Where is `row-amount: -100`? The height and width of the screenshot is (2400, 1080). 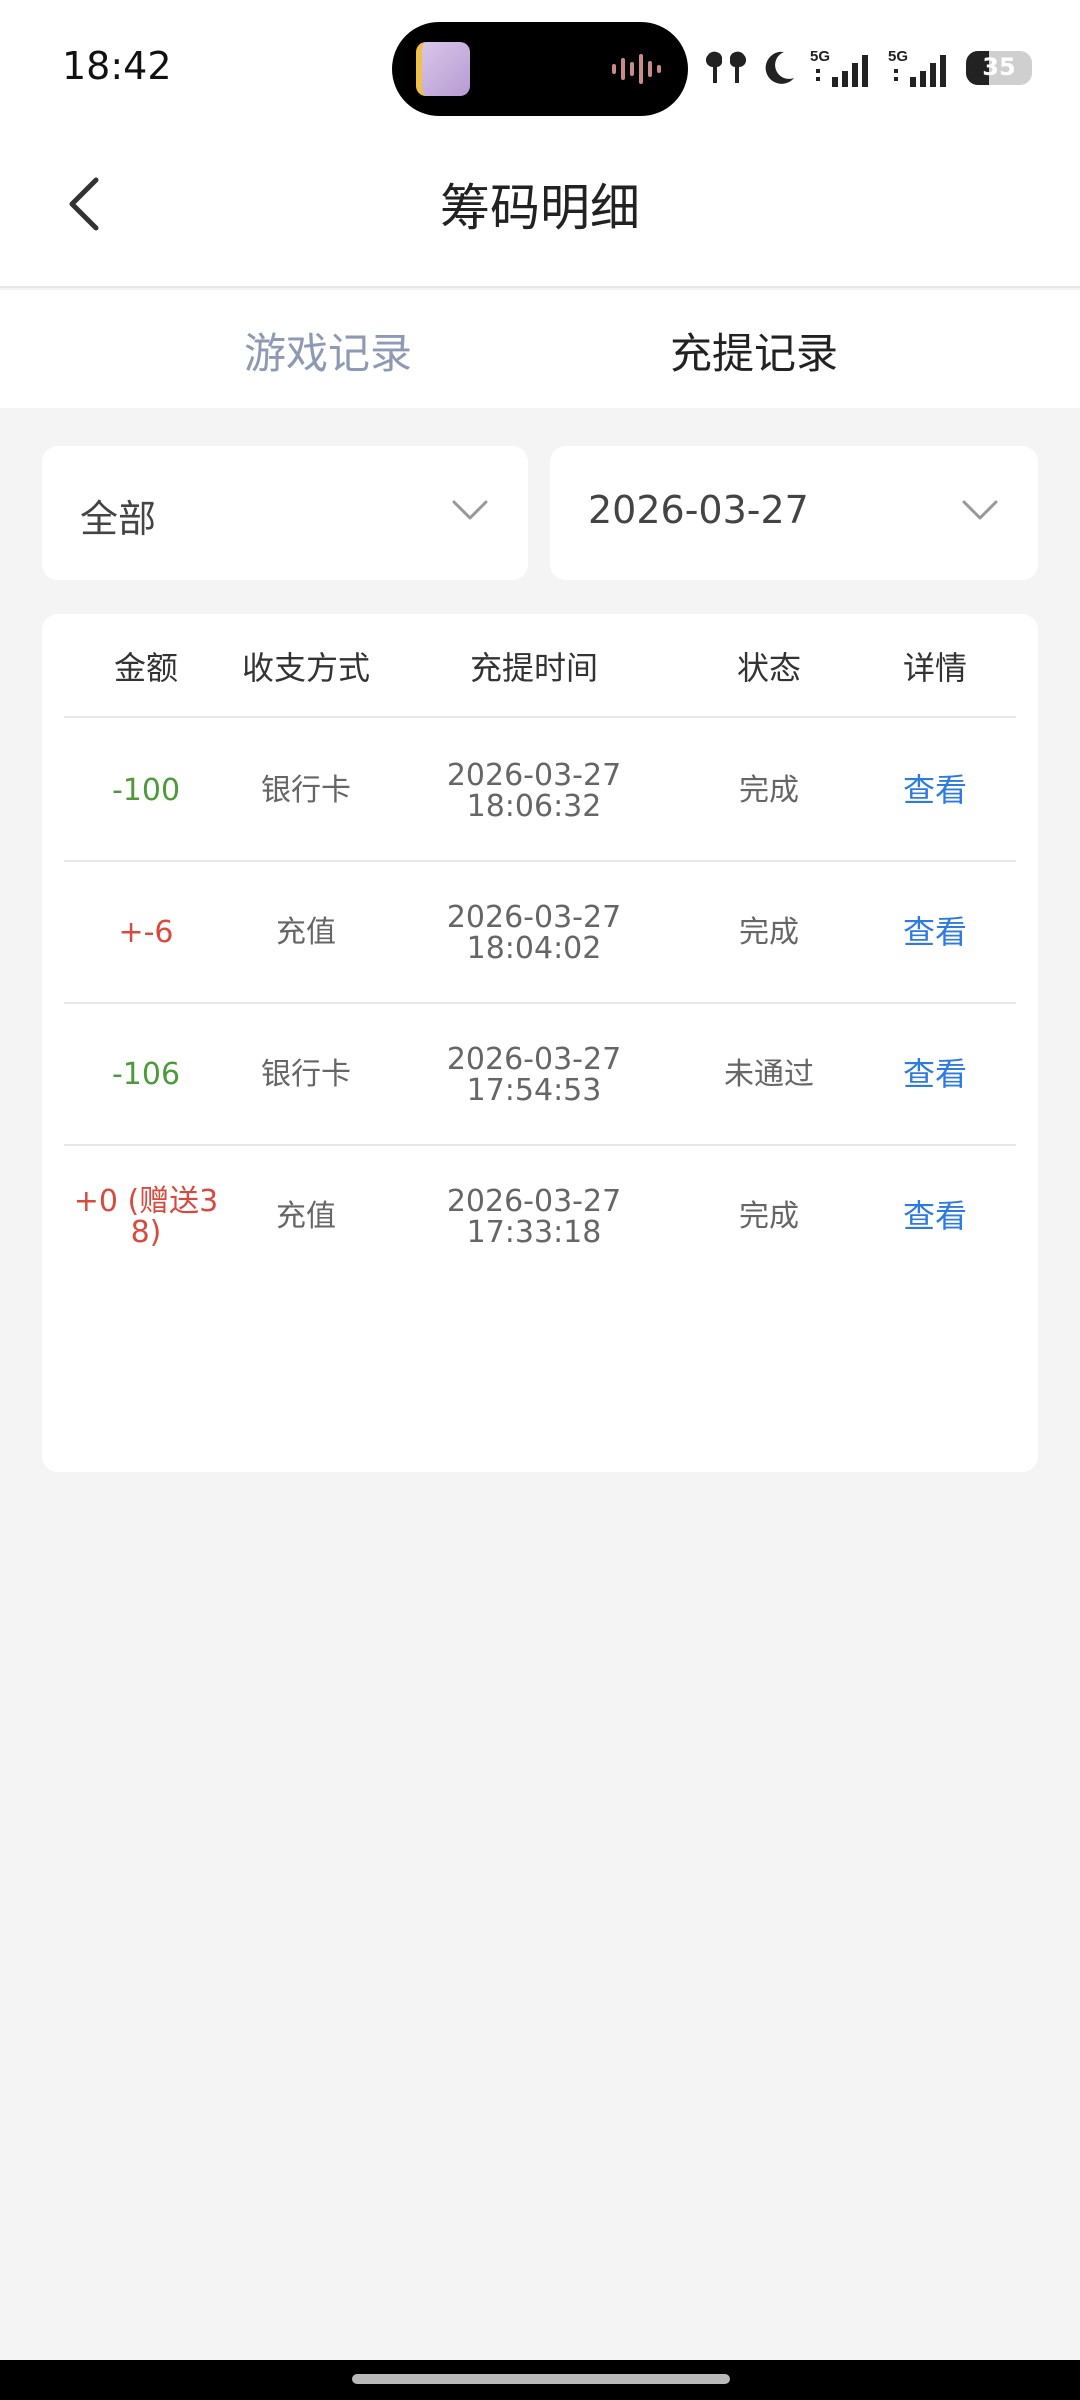 row-amount: -100 is located at coordinates (146, 791).